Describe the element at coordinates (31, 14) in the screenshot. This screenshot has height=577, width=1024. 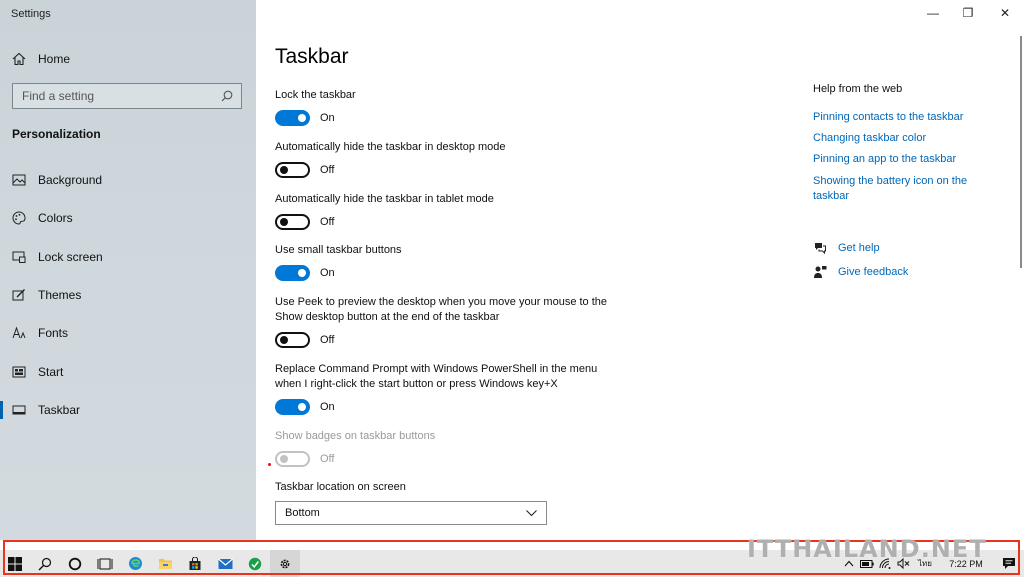
I see `app-title: Settings` at that location.